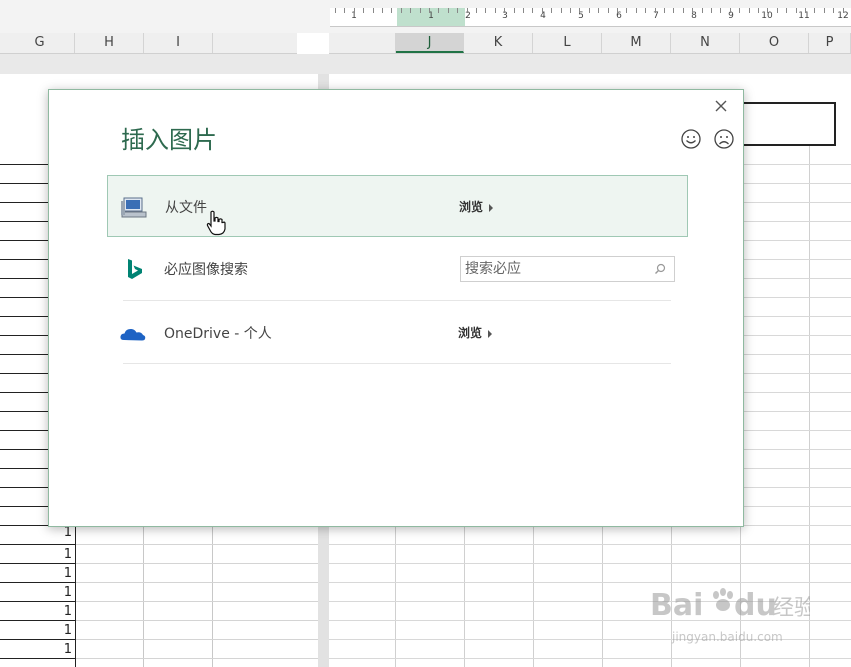 This screenshot has height=667, width=851. Describe the element at coordinates (636, 43) in the screenshot. I see `column-header-m: M` at that location.